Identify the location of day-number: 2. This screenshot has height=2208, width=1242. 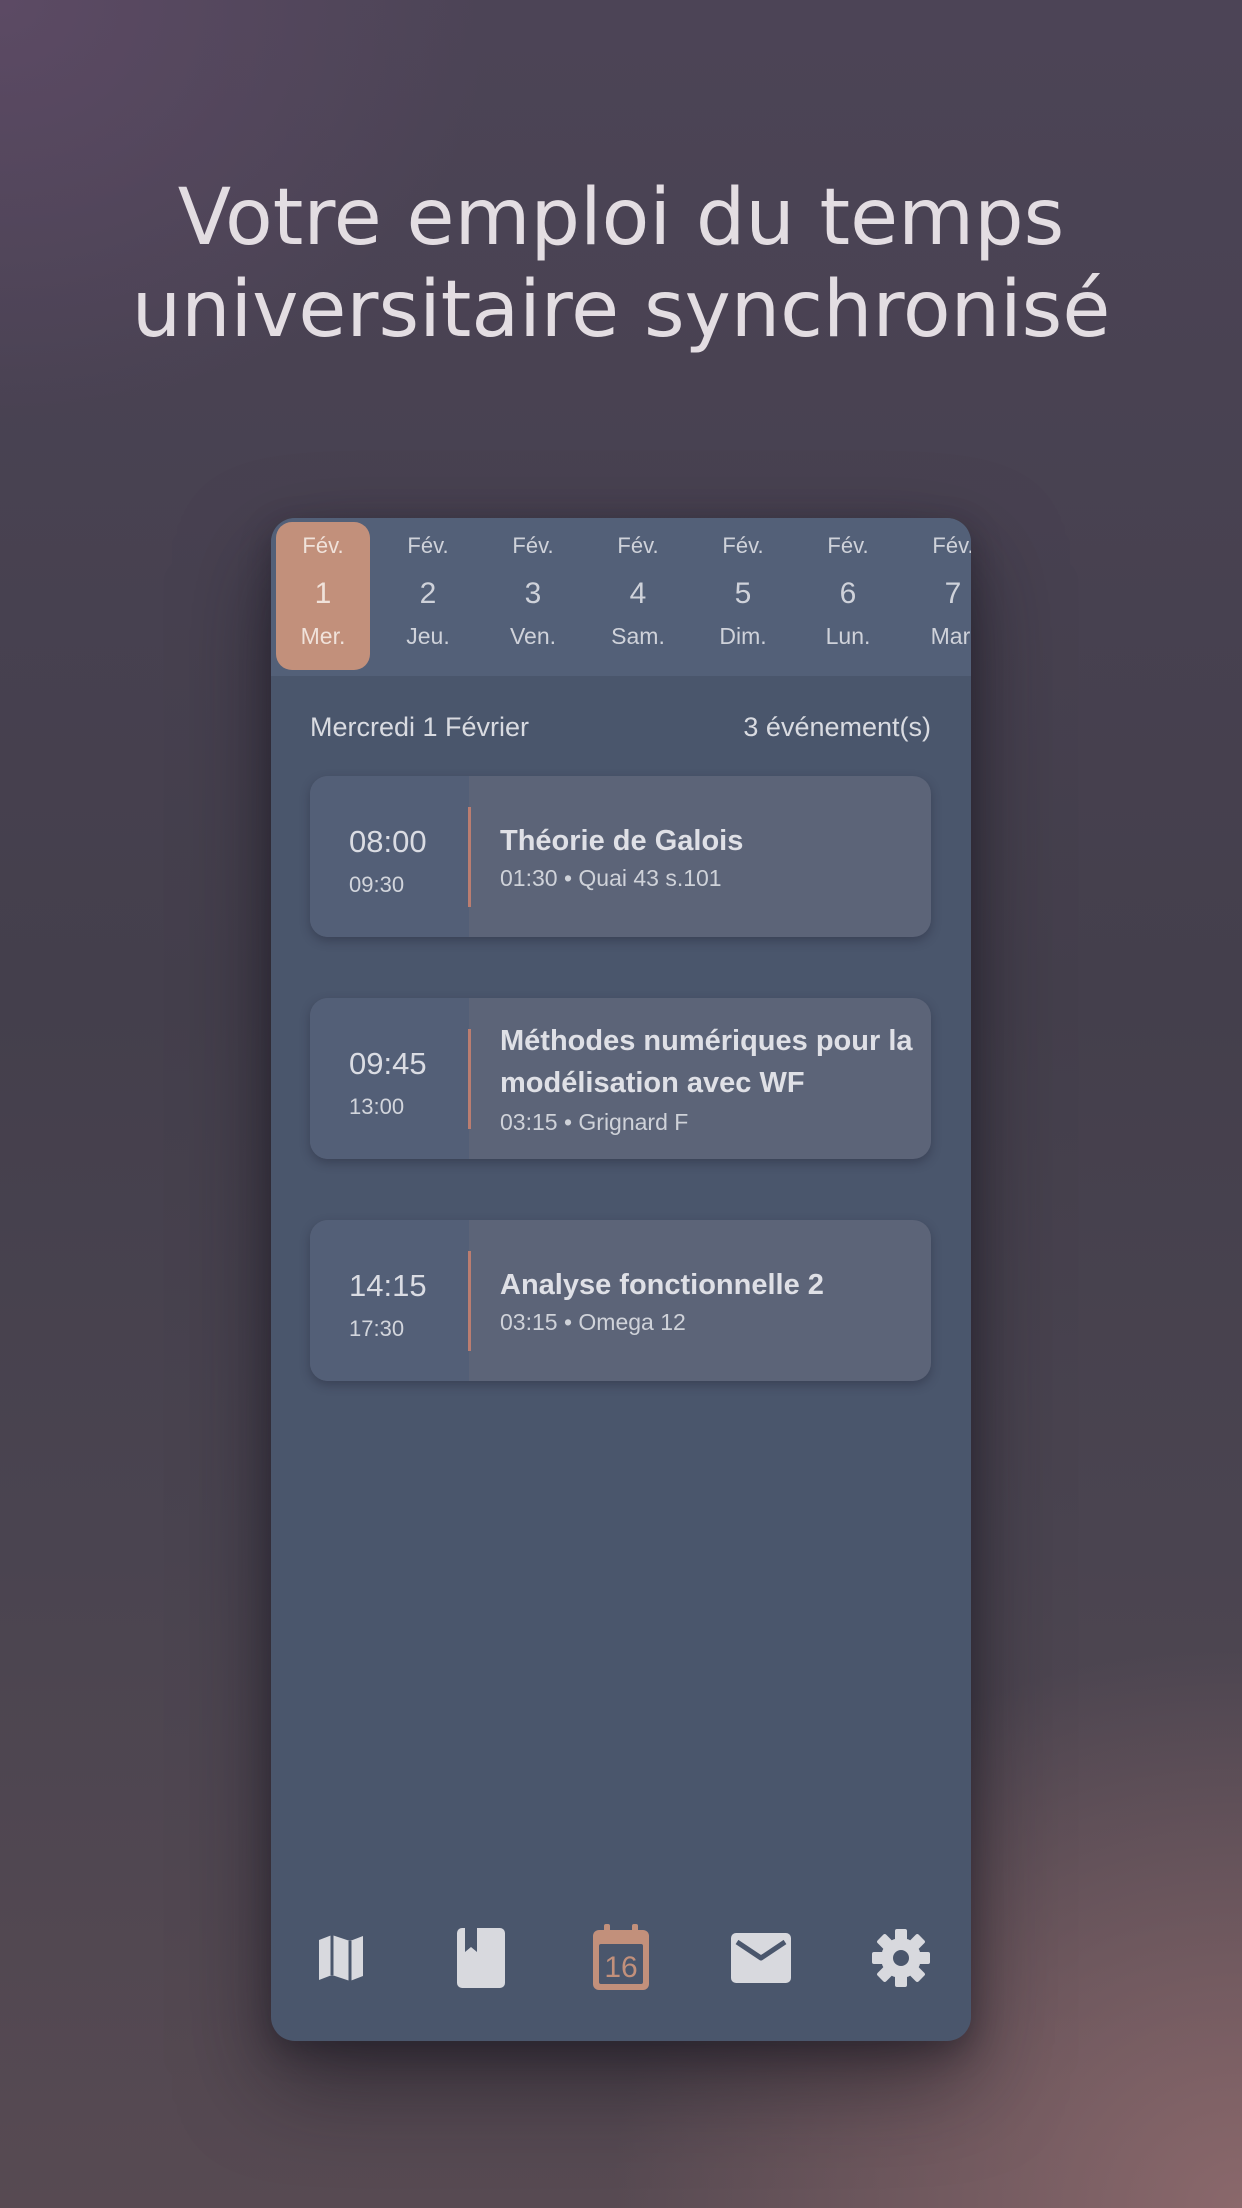
(428, 593).